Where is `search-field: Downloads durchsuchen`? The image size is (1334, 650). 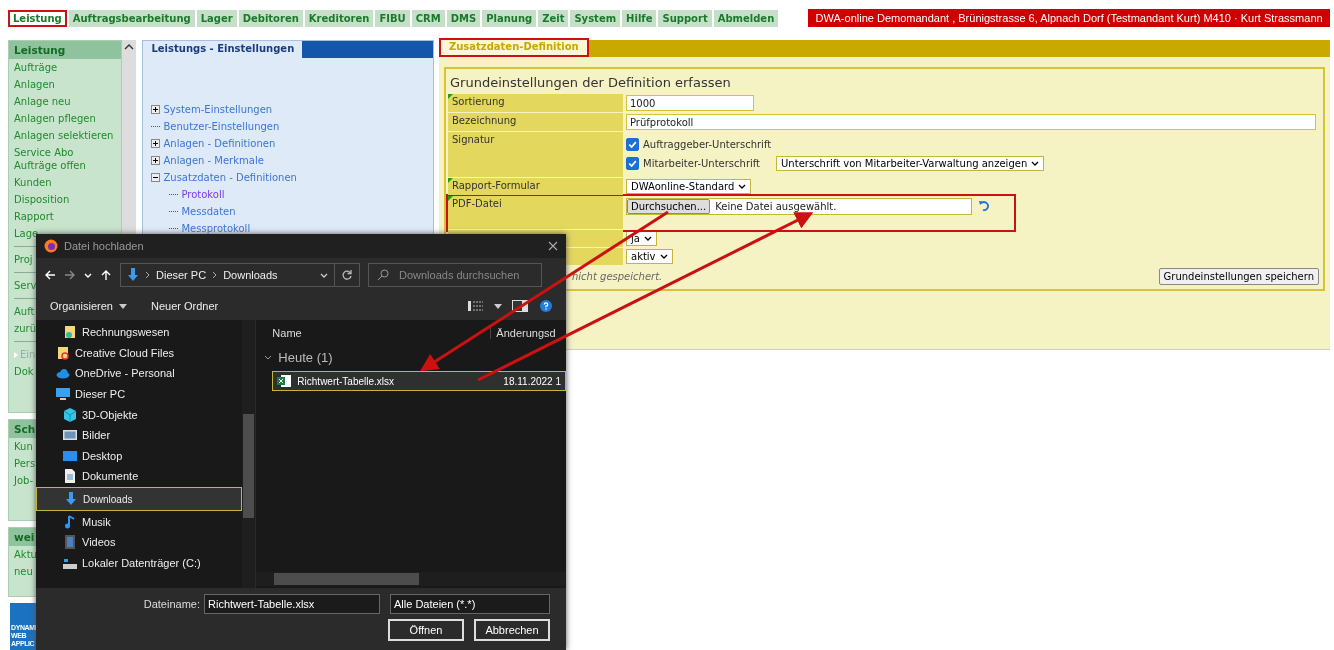 search-field: Downloads durchsuchen is located at coordinates (455, 275).